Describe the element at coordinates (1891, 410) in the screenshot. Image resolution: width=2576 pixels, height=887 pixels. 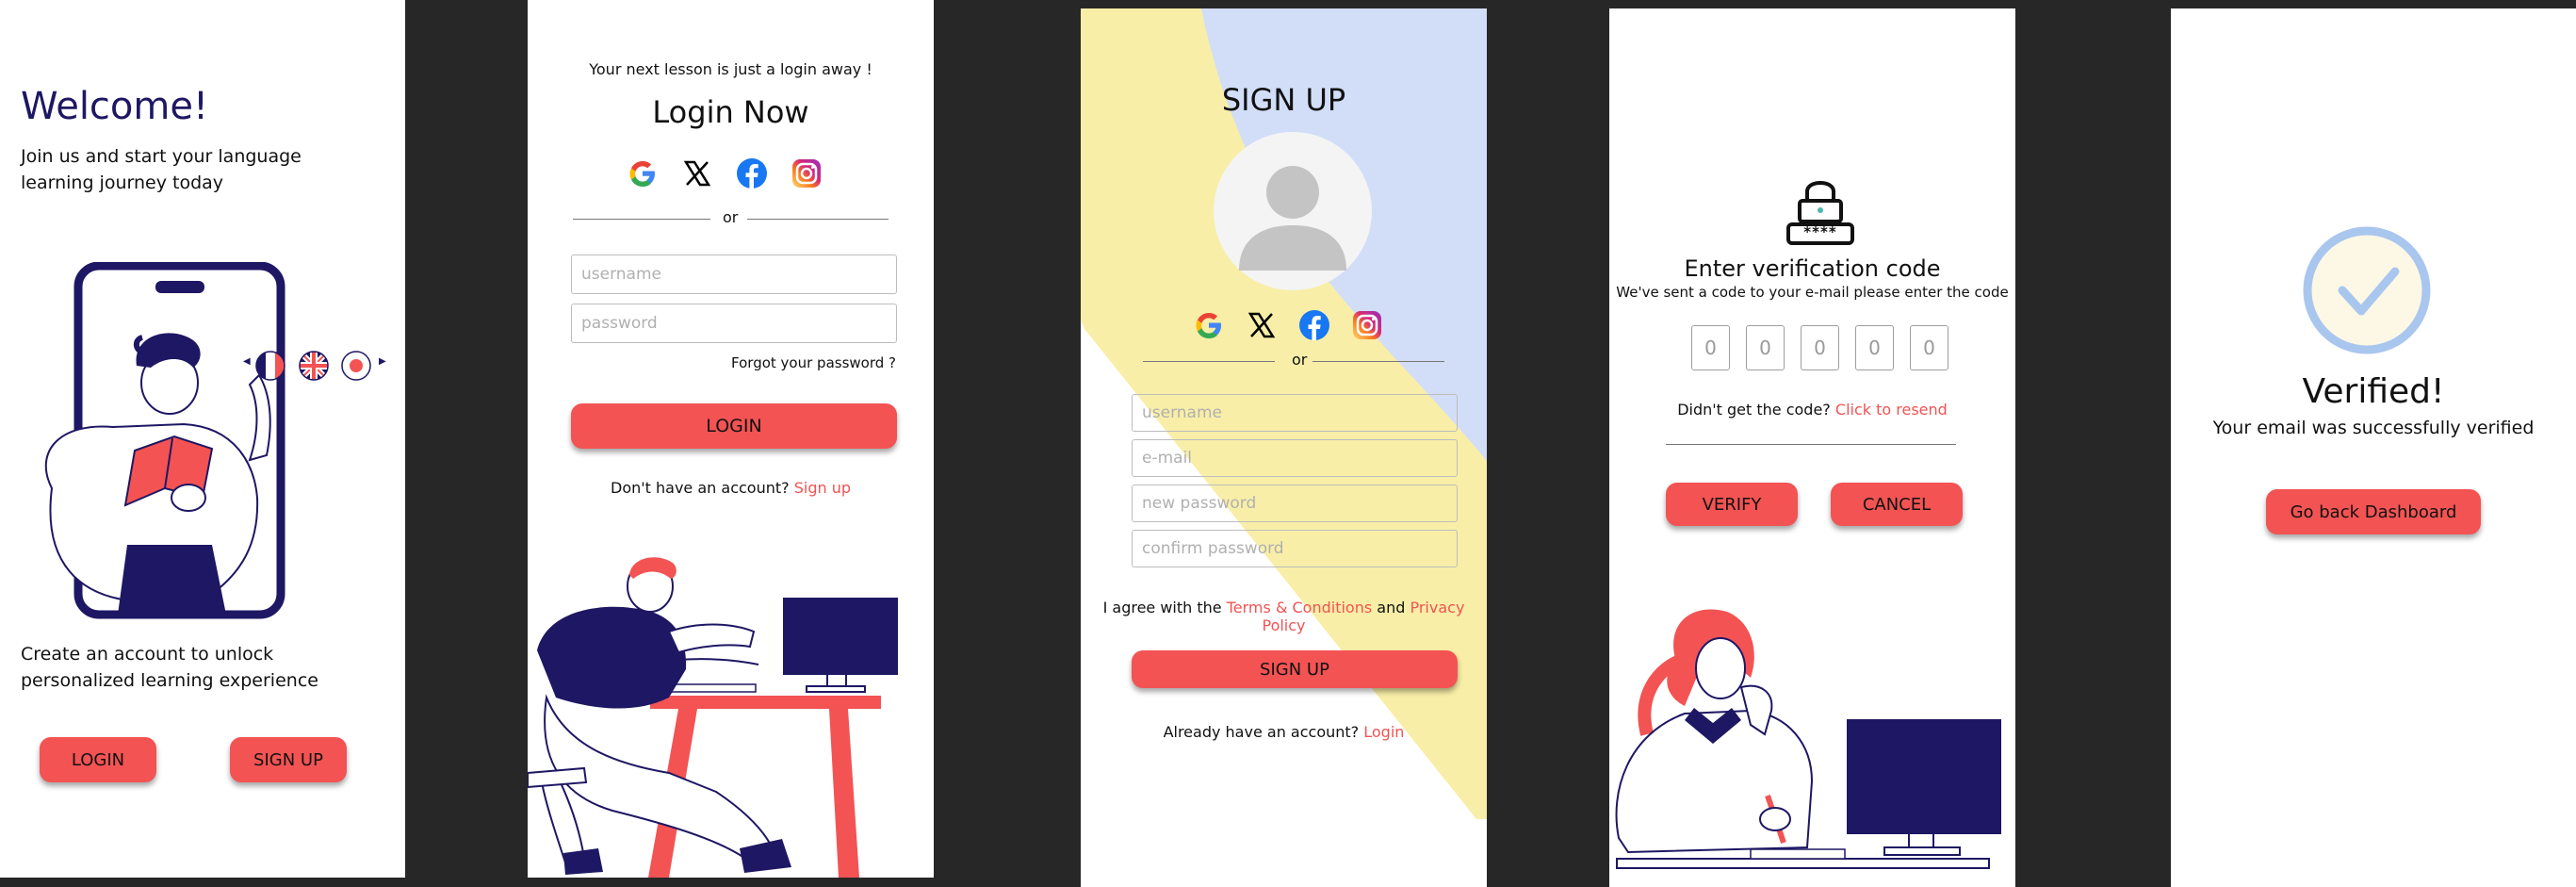
I see `resend-link: Click to resend` at that location.